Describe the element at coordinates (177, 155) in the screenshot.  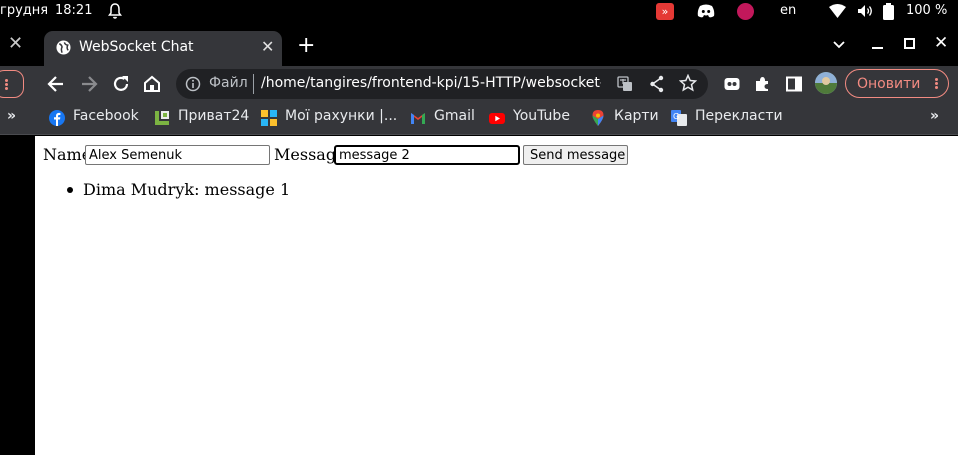
I see `name-input` at that location.